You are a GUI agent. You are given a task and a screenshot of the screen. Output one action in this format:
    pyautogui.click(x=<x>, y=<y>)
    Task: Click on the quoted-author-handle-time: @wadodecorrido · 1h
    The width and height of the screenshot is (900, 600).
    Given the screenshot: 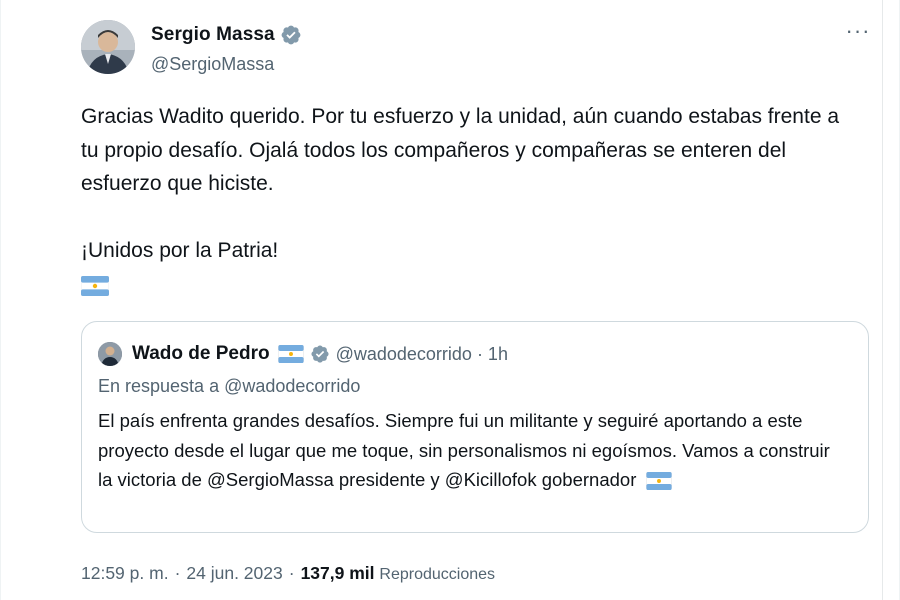 What is the action you would take?
    pyautogui.click(x=421, y=353)
    